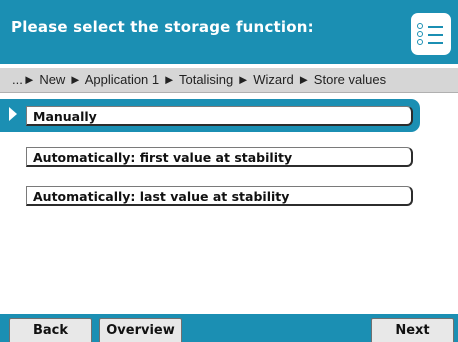 Image resolution: width=458 pixels, height=342 pixels. I want to click on option-label: Manually, so click(65, 116).